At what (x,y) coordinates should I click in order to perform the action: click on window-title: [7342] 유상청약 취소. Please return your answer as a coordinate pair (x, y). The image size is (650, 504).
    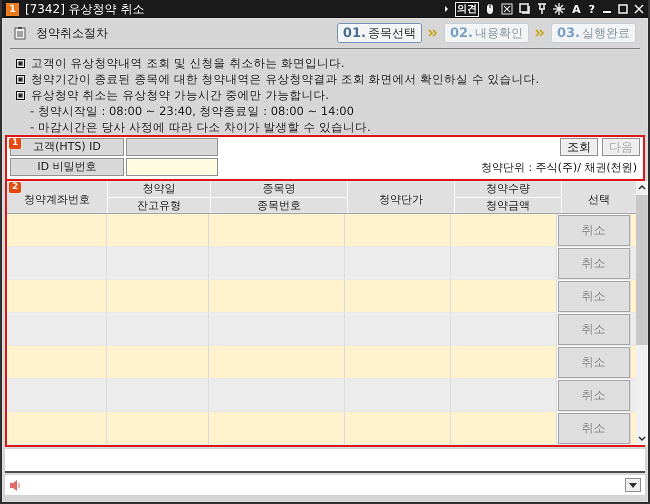
    Looking at the image, I should click on (84, 9).